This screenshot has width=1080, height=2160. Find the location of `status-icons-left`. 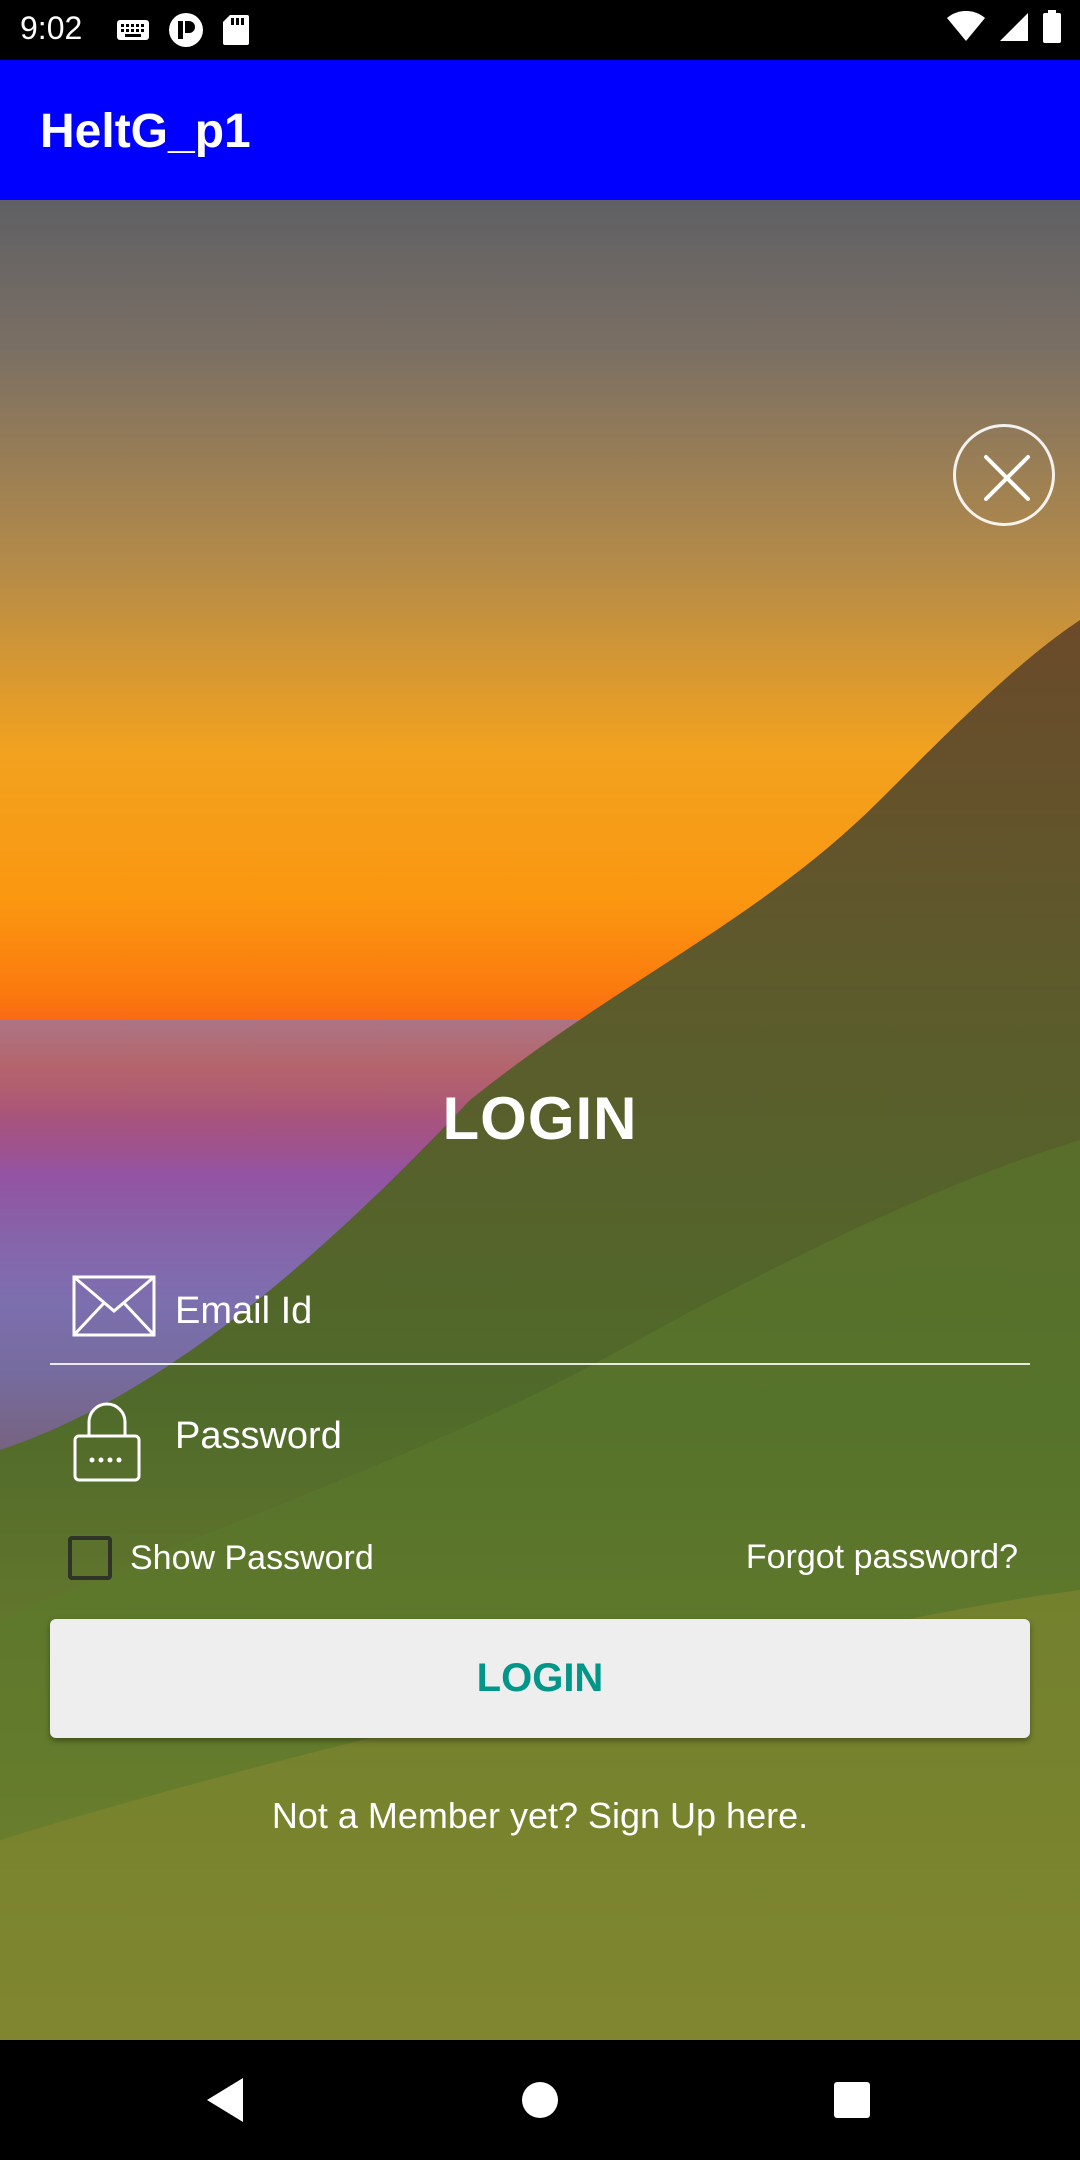

status-icons-left is located at coordinates (183, 30).